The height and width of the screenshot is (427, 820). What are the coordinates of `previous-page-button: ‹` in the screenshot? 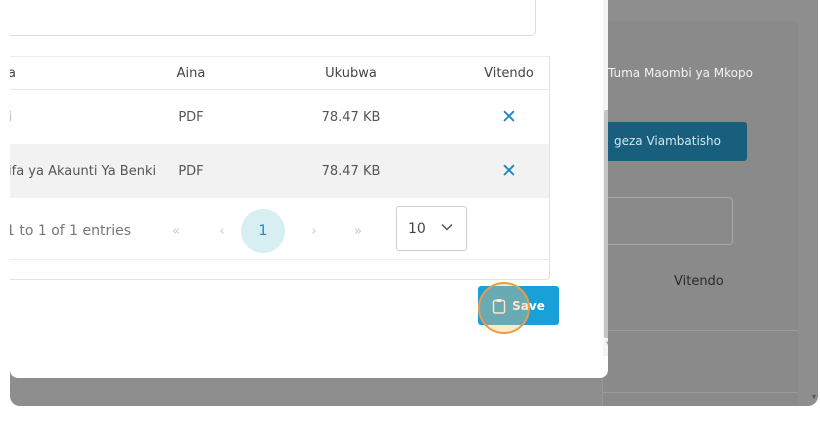 It's located at (222, 231).